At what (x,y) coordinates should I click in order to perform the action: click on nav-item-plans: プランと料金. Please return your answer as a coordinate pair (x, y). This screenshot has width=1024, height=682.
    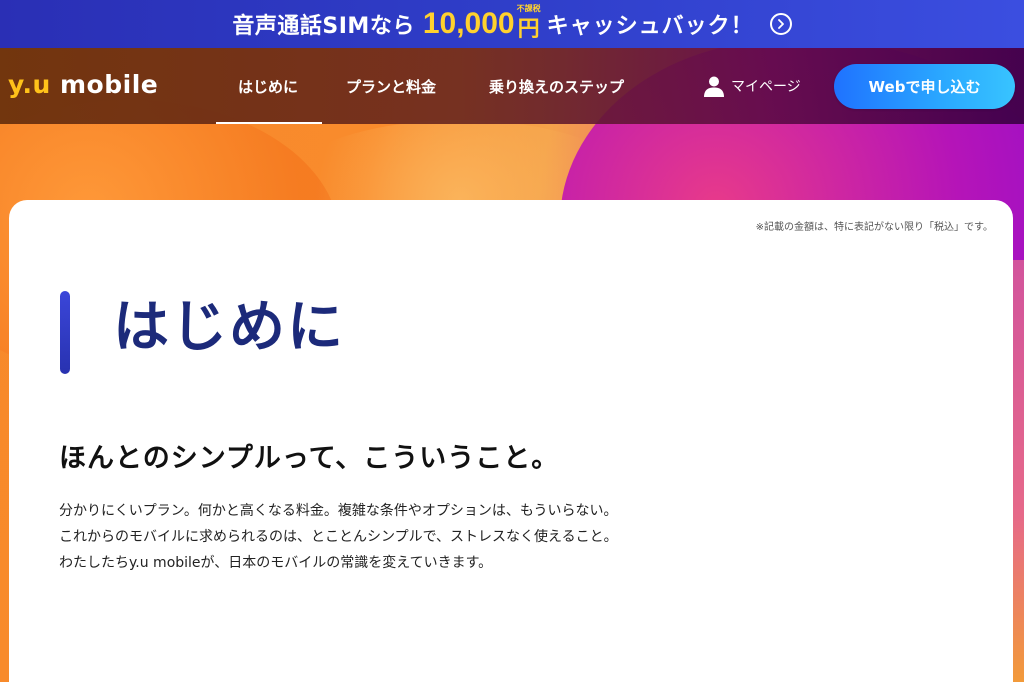
    Looking at the image, I should click on (391, 86).